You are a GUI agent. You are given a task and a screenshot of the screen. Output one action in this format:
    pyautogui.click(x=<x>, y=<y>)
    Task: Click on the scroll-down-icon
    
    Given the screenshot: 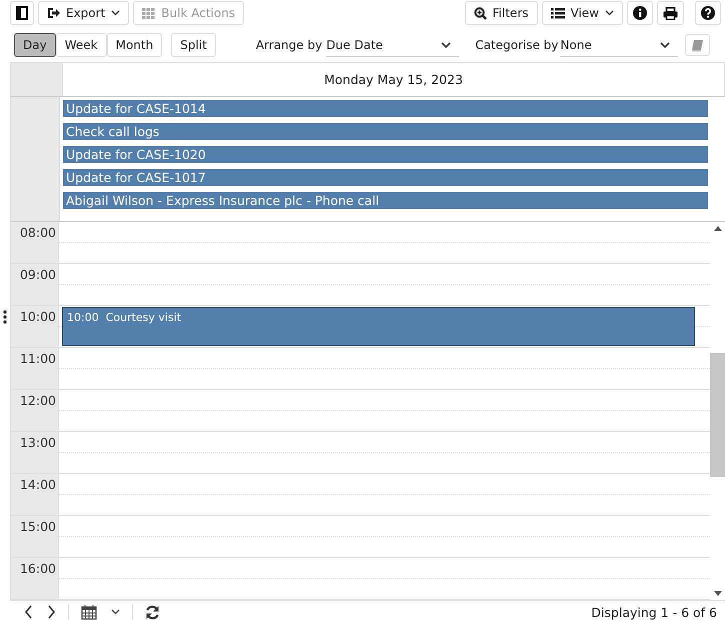 What is the action you would take?
    pyautogui.click(x=718, y=593)
    